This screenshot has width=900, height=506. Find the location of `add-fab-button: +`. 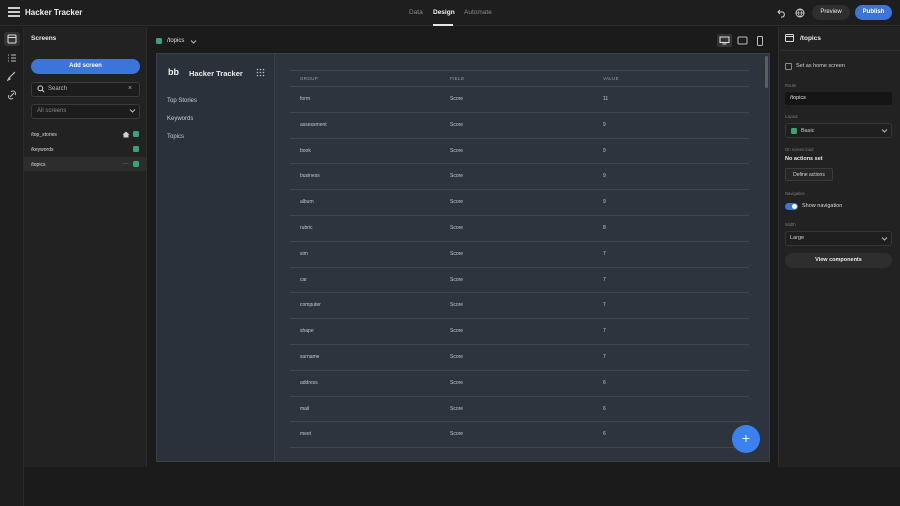

add-fab-button: + is located at coordinates (746, 439).